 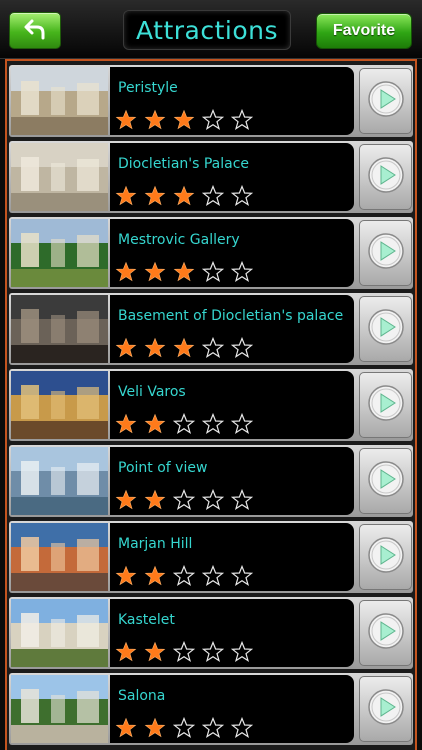 I want to click on list-item: Point of view, so click(x=211, y=481).